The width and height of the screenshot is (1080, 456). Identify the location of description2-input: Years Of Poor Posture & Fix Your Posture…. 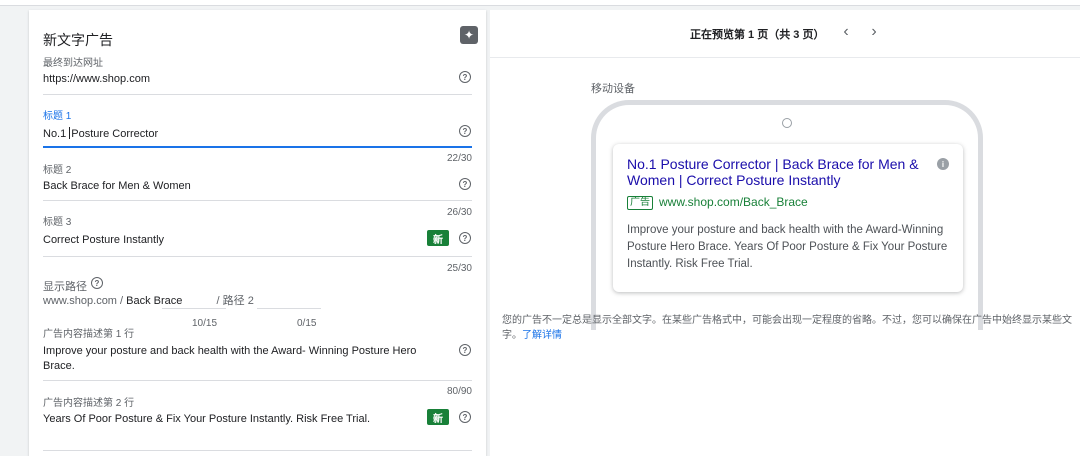
(206, 419).